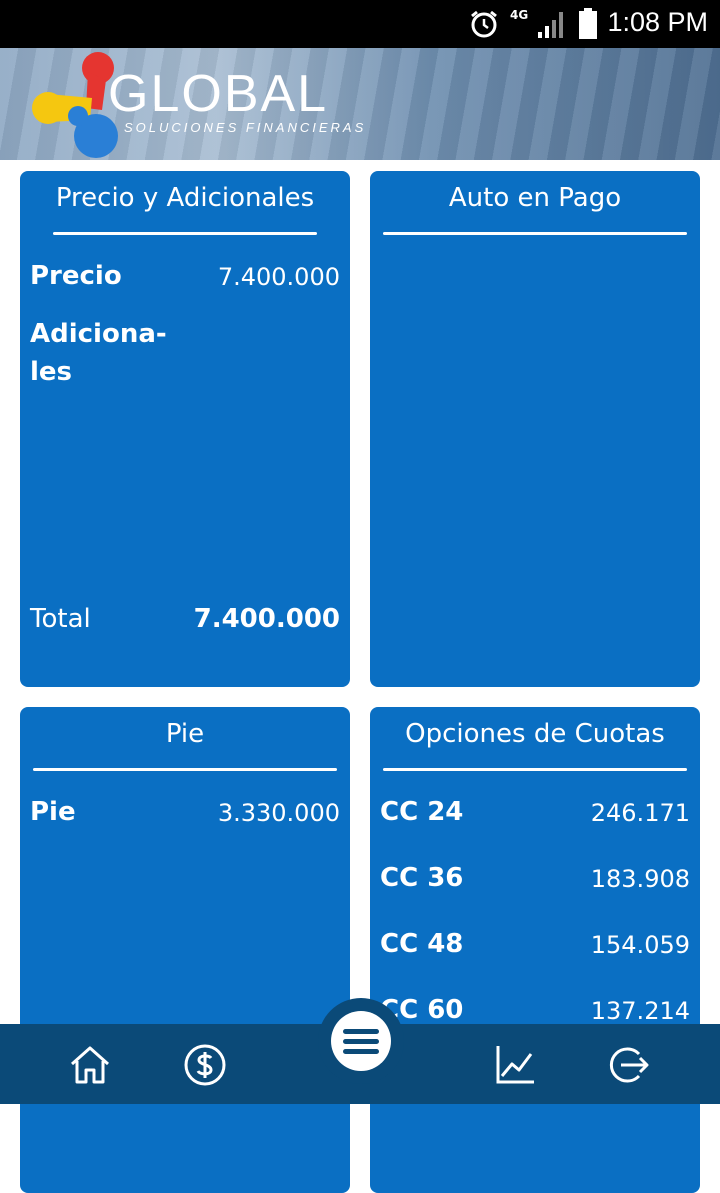 The width and height of the screenshot is (720, 1193). I want to click on status-time: 1:08 PM, so click(657, 22).